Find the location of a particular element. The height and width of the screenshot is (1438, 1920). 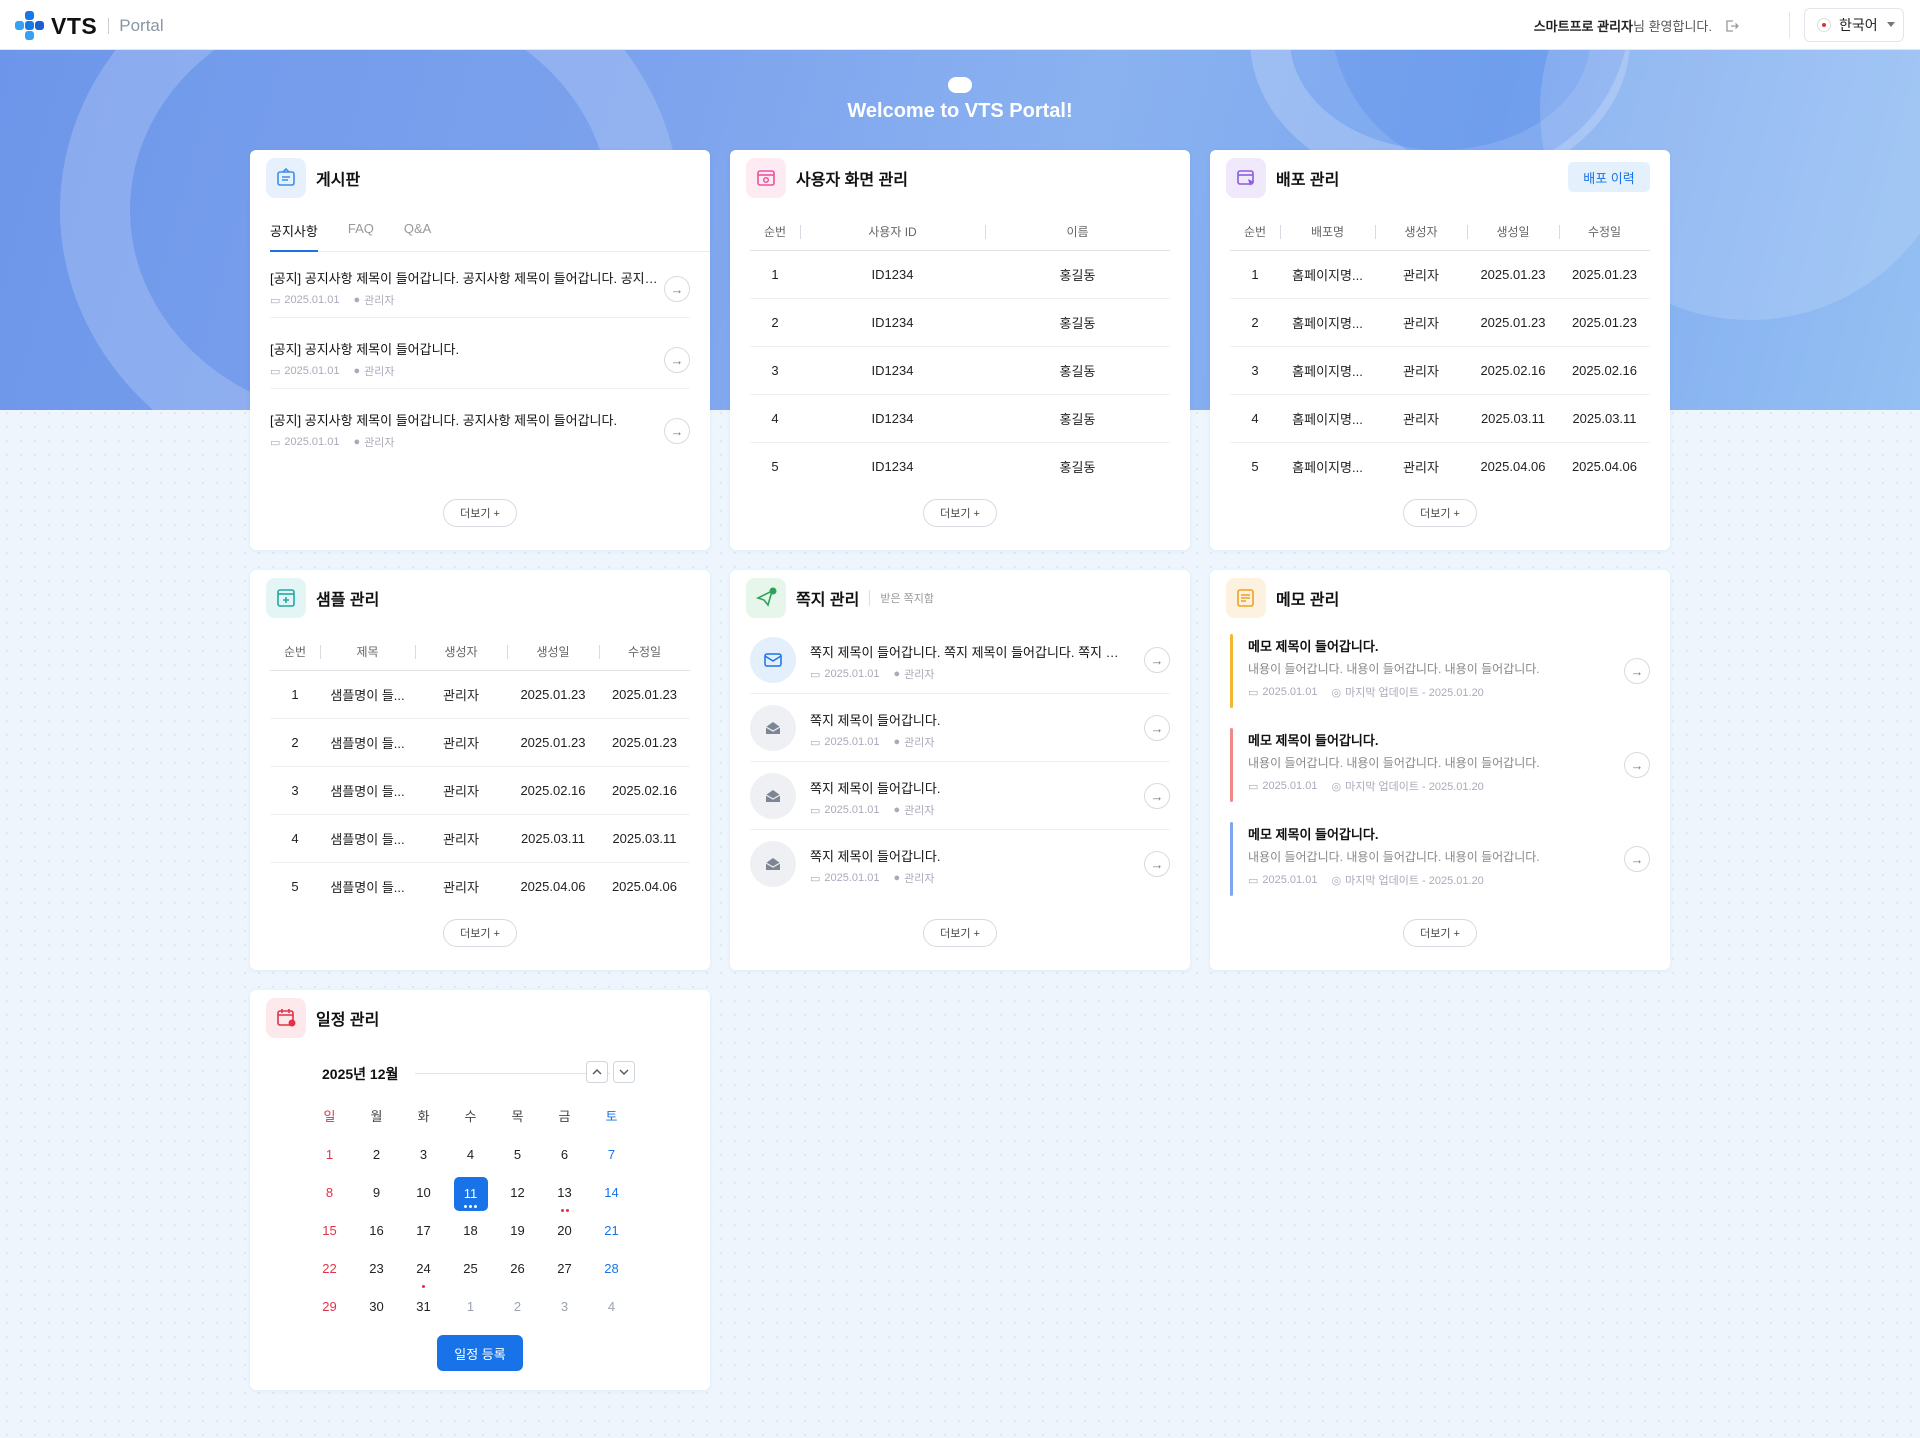

calendar-day: 15 is located at coordinates (329, 1231).